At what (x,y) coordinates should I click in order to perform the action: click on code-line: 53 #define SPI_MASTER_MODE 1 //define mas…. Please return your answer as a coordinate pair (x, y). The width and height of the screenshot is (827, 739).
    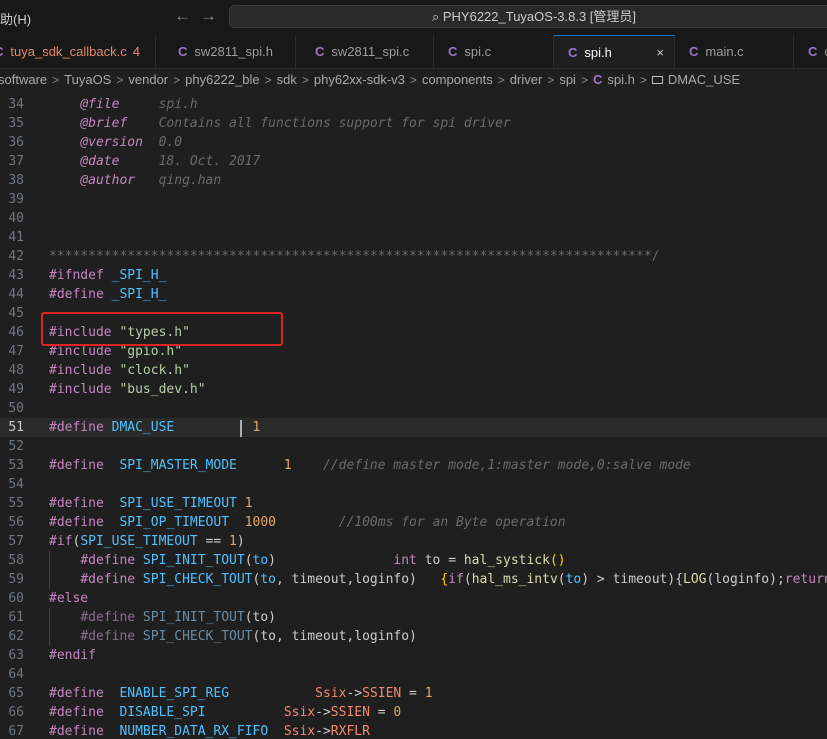
    Looking at the image, I should click on (413, 465).